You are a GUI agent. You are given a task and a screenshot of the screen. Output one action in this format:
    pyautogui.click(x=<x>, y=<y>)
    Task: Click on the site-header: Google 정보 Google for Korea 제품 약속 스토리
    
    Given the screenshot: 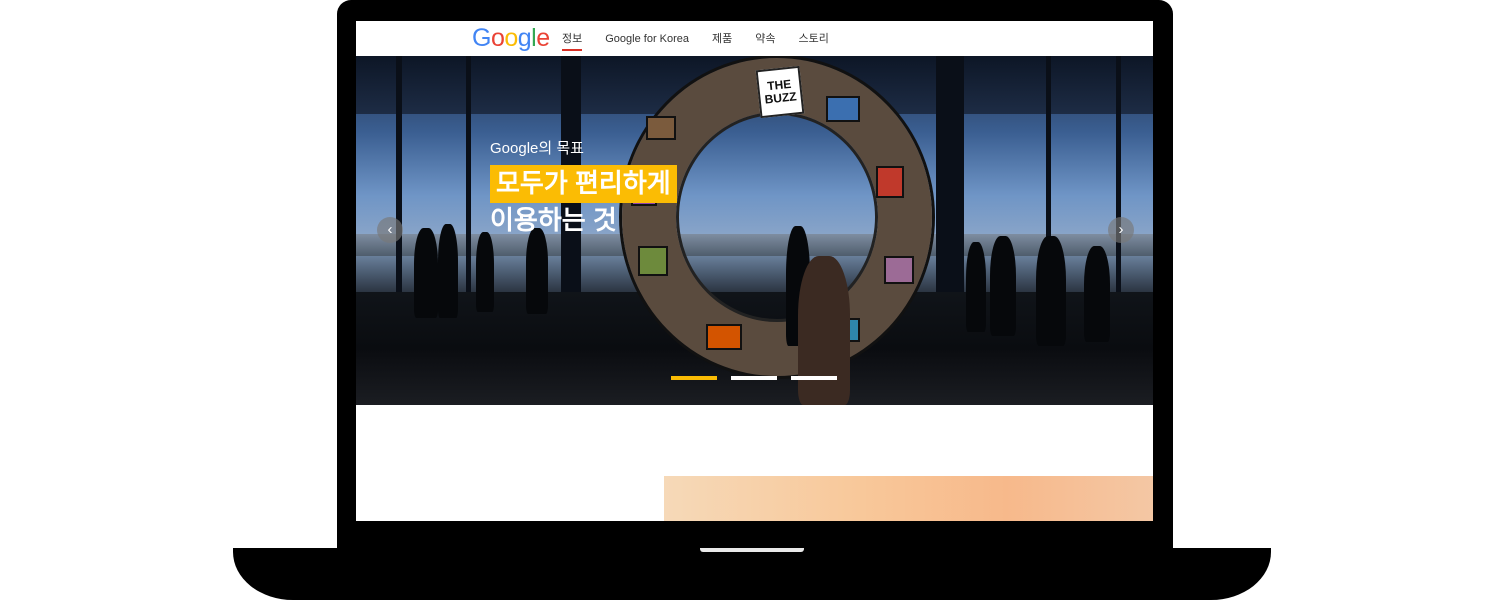 What is the action you would take?
    pyautogui.click(x=754, y=38)
    